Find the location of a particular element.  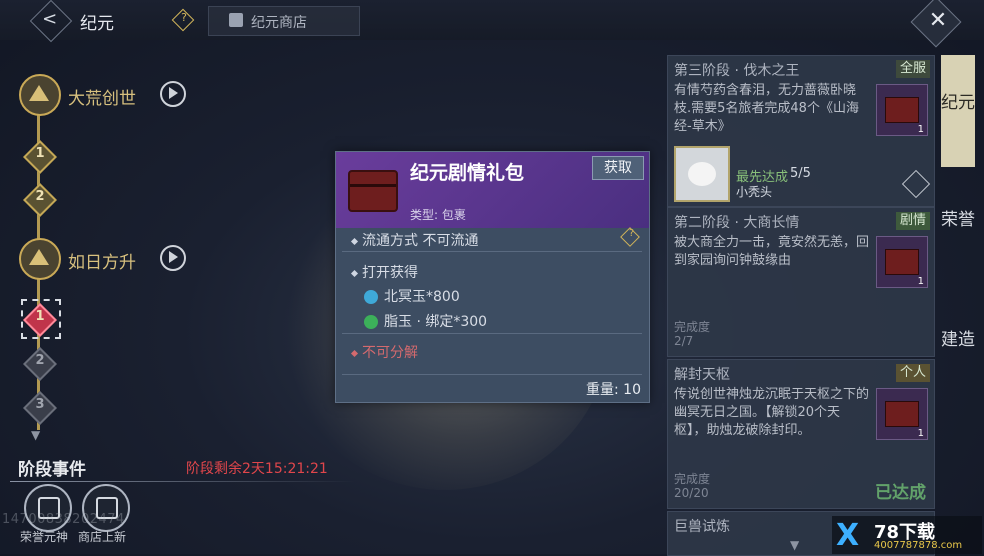

zhi-jade-icon is located at coordinates (371, 322).